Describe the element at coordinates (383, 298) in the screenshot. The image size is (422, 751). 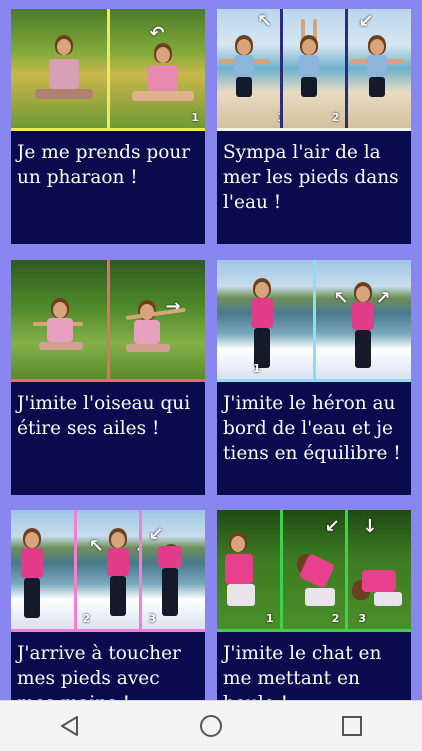
I see `arrow-up-right-icon: ↗` at that location.